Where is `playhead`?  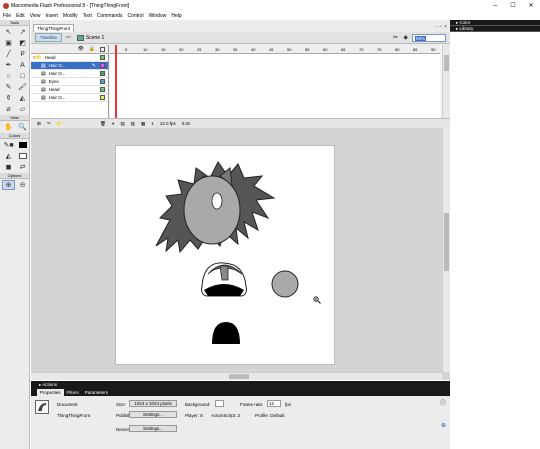 playhead is located at coordinates (116, 81).